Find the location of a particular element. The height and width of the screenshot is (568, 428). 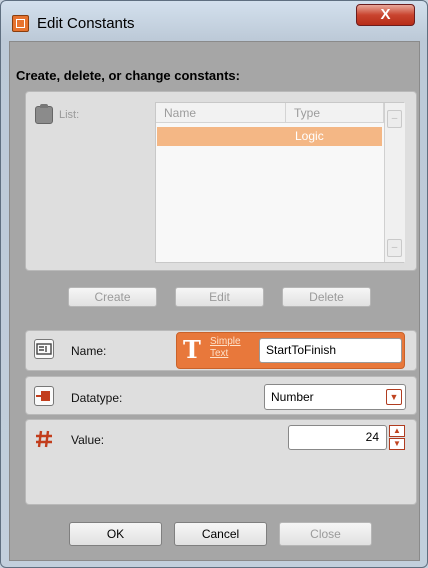

window-title: Edit Constants is located at coordinates (86, 23).